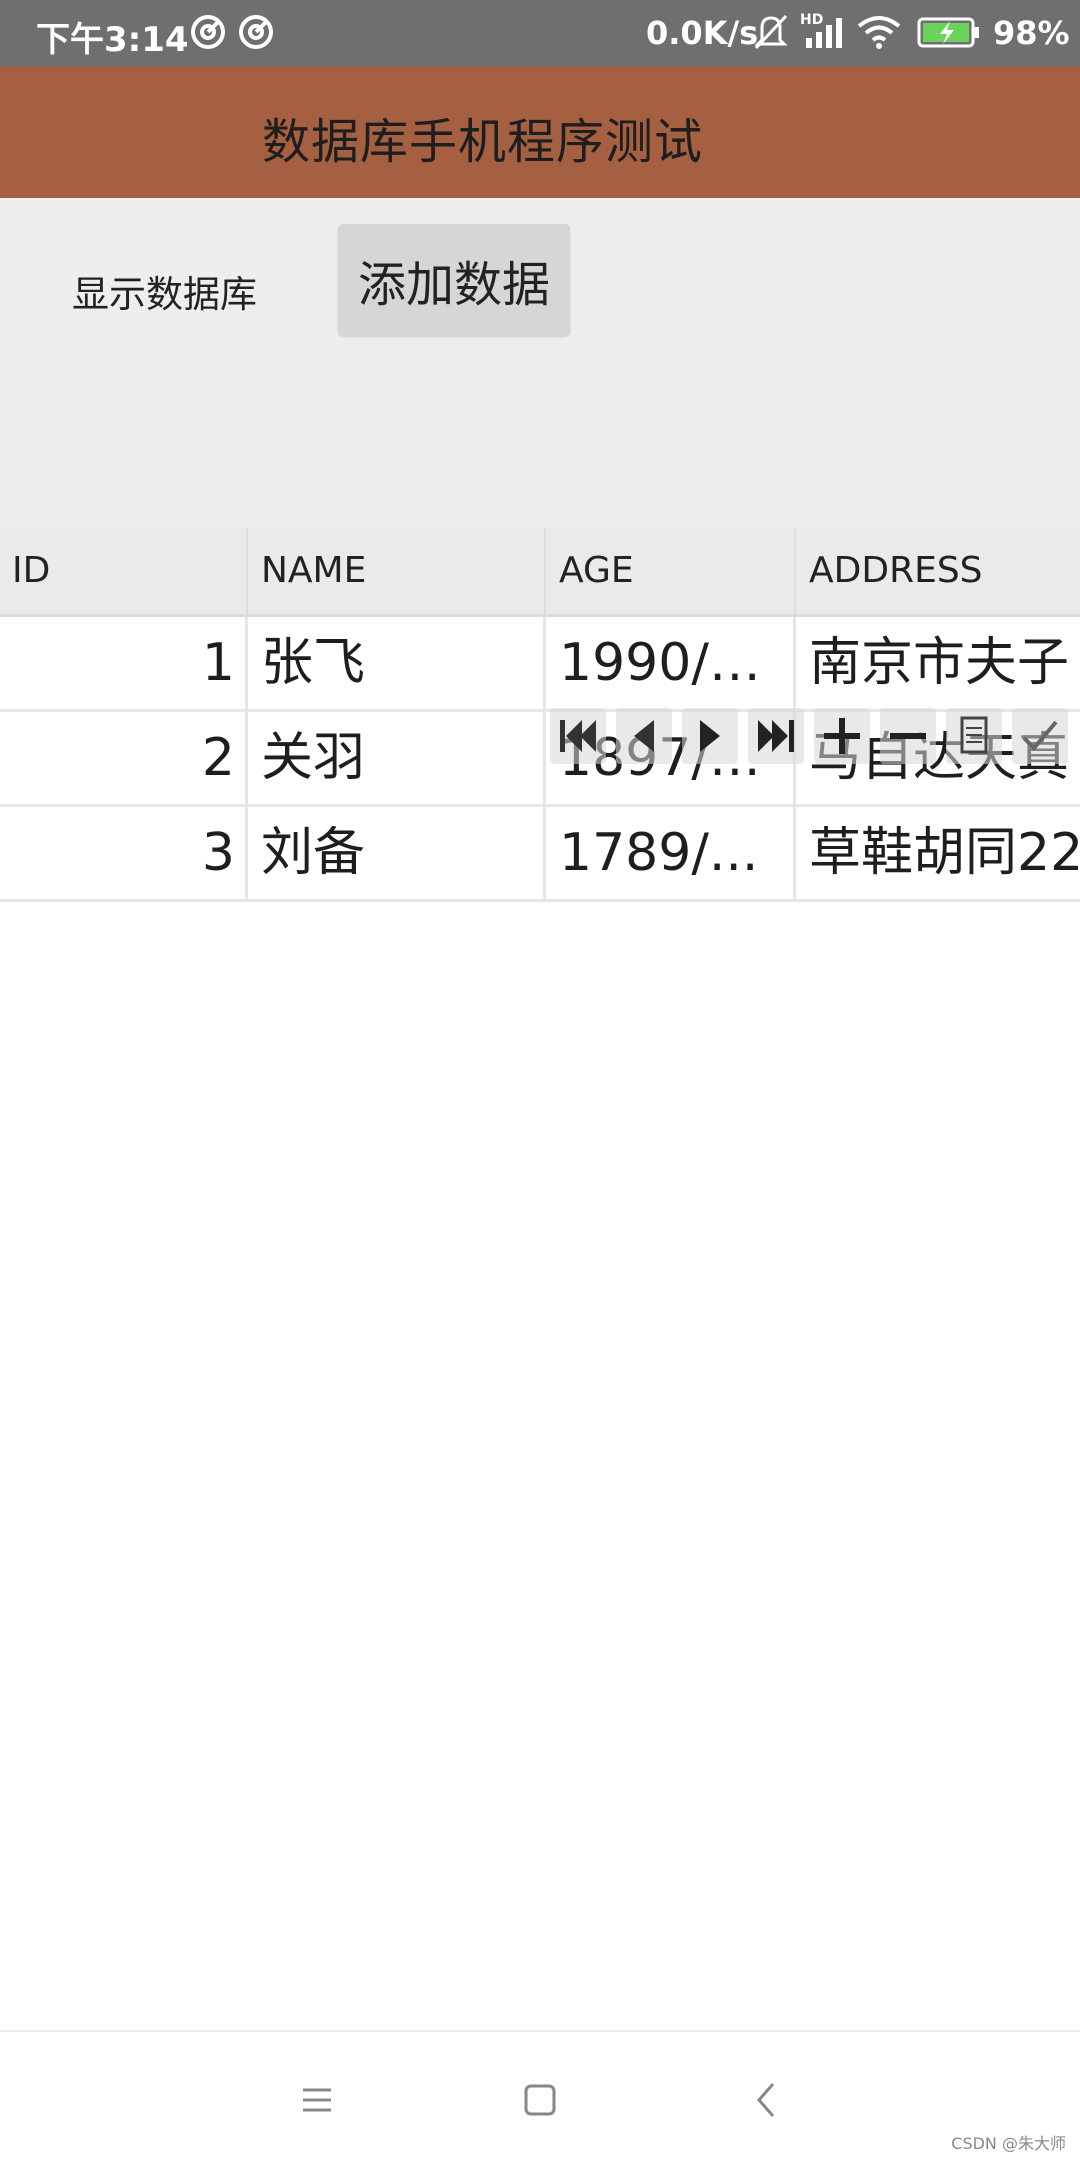  Describe the element at coordinates (771, 32) in the screenshot. I see `mute-icon` at that location.